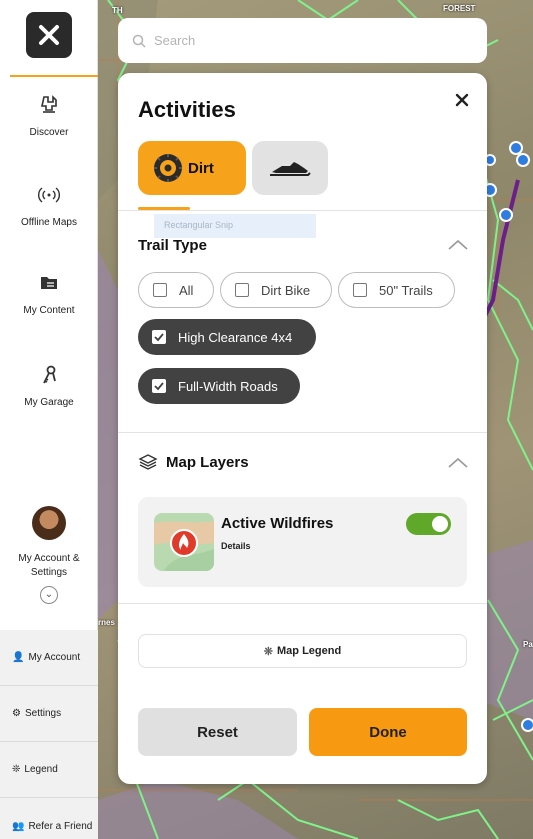  Describe the element at coordinates (41, 769) in the screenshot. I see `legend-label: Legend` at that location.